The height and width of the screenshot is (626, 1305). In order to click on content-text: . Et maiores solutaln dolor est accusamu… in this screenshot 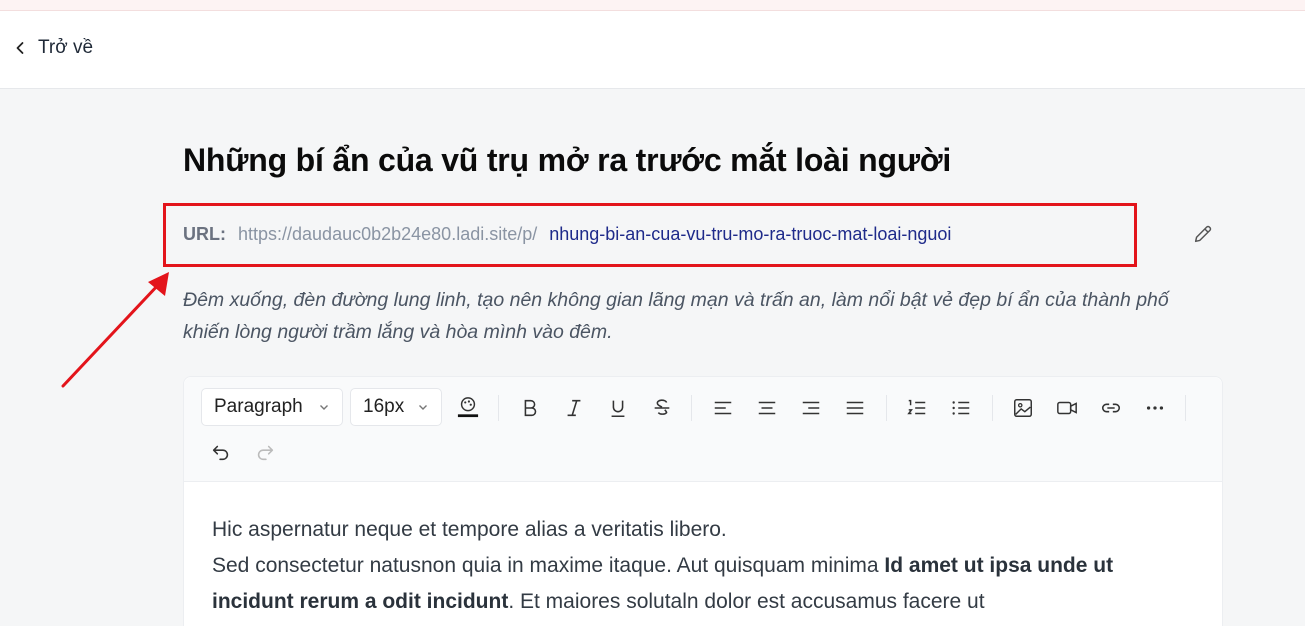, I will do `click(746, 601)`.